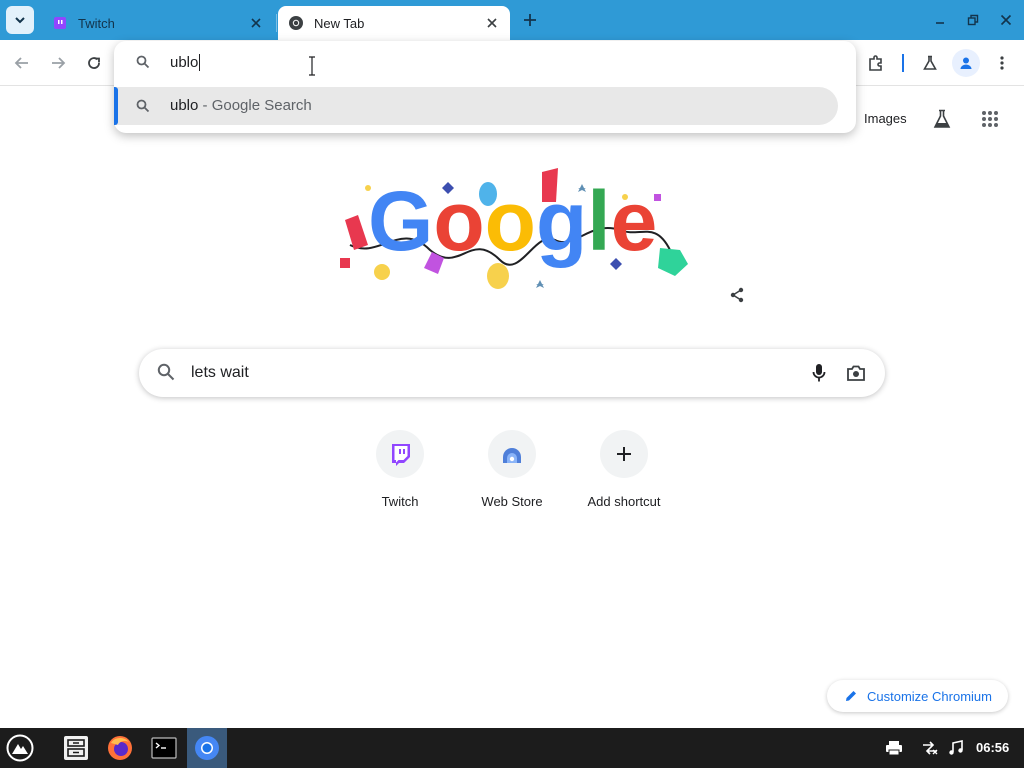 Image resolution: width=1024 pixels, height=768 pixels. Describe the element at coordinates (96, 23) in the screenshot. I see `tab-title: Twitch` at that location.